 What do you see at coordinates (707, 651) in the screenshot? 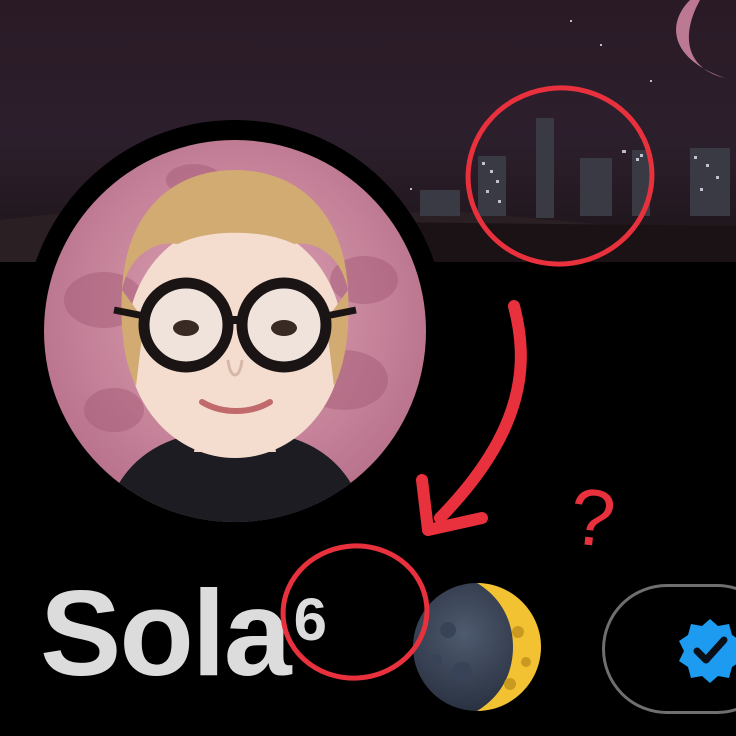
I see `verified-checkmark-icon` at bounding box center [707, 651].